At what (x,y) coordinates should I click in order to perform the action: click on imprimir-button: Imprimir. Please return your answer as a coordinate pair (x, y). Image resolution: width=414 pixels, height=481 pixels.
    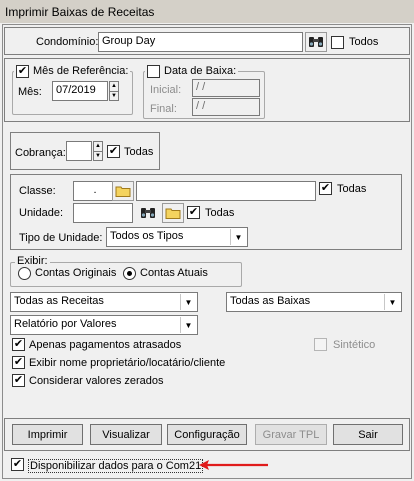
    Looking at the image, I should click on (47, 434).